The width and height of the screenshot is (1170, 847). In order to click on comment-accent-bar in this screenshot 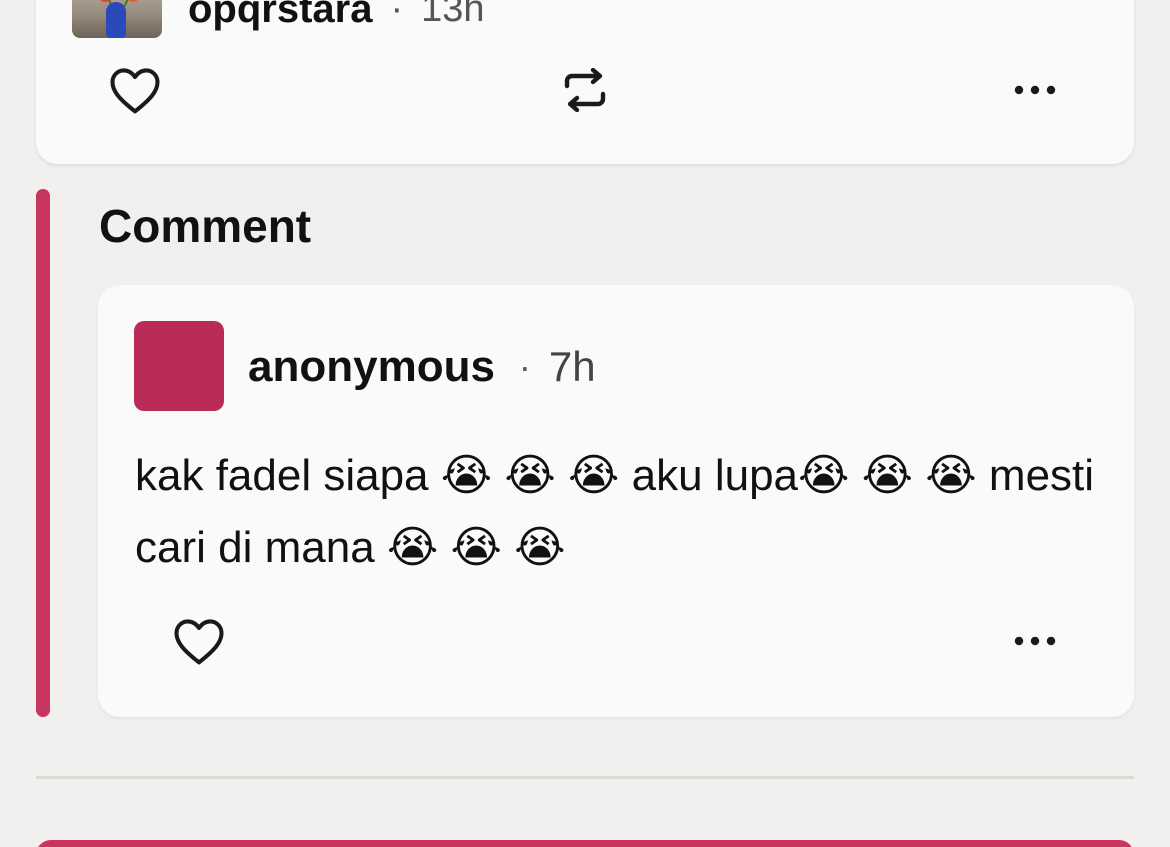, I will do `click(43, 453)`.